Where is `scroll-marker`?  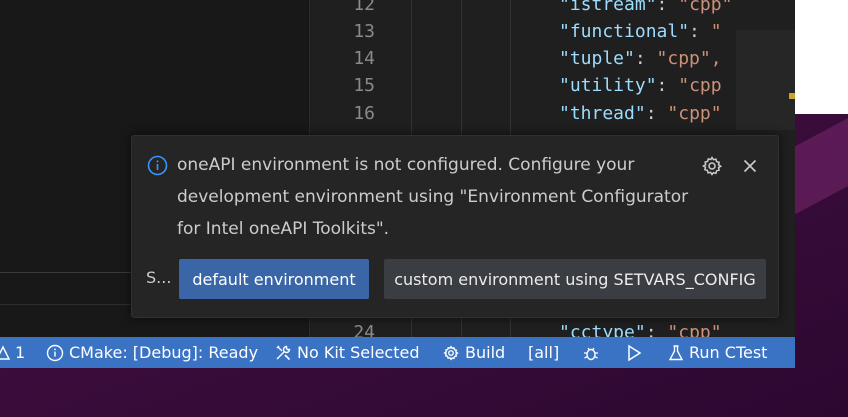
scroll-marker is located at coordinates (792, 96).